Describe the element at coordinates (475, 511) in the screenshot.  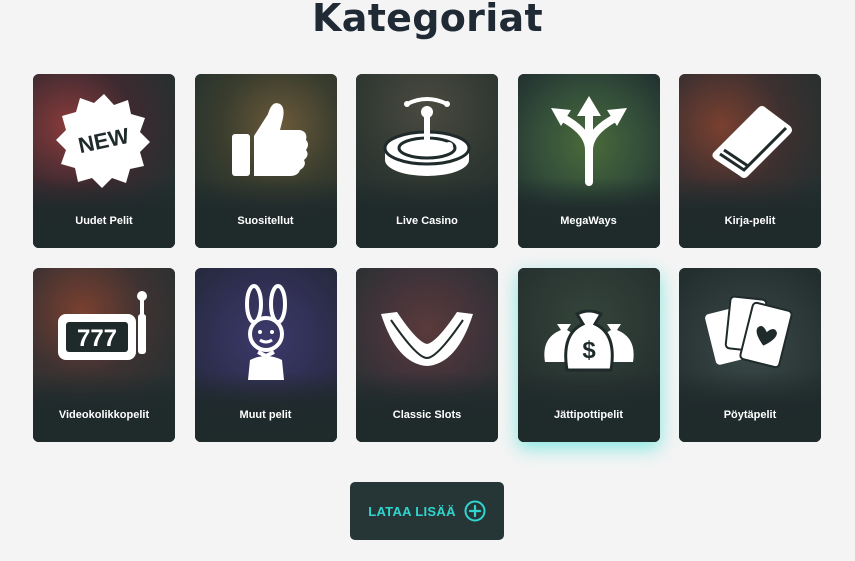
I see `plus-circle-icon` at that location.